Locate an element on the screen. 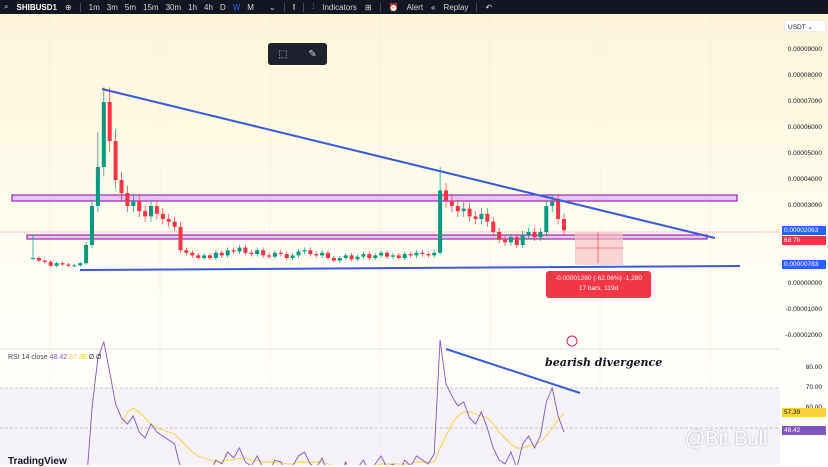 This screenshot has width=828, height=467. lightning-icon is located at coordinates (572, 341).